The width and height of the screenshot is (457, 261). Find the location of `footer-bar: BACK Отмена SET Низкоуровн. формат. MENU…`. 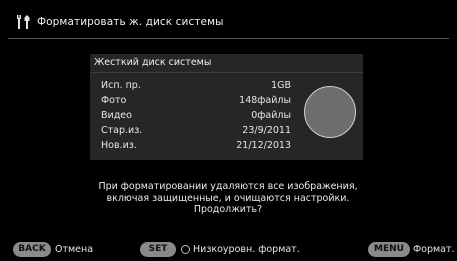

footer-bar: BACK Отмена SET Низкоуровн. формат. MENU… is located at coordinates (228, 250).